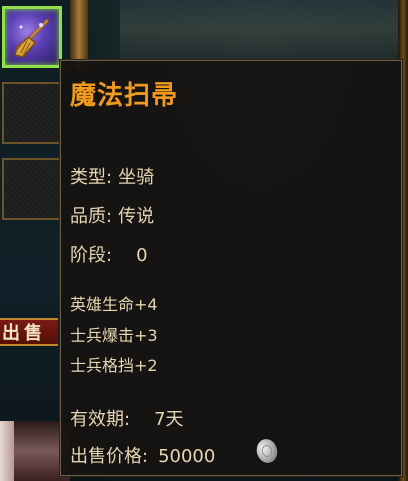 The height and width of the screenshot is (481, 408). What do you see at coordinates (114, 335) in the screenshot?
I see `item-stat: 士兵爆击+3` at bounding box center [114, 335].